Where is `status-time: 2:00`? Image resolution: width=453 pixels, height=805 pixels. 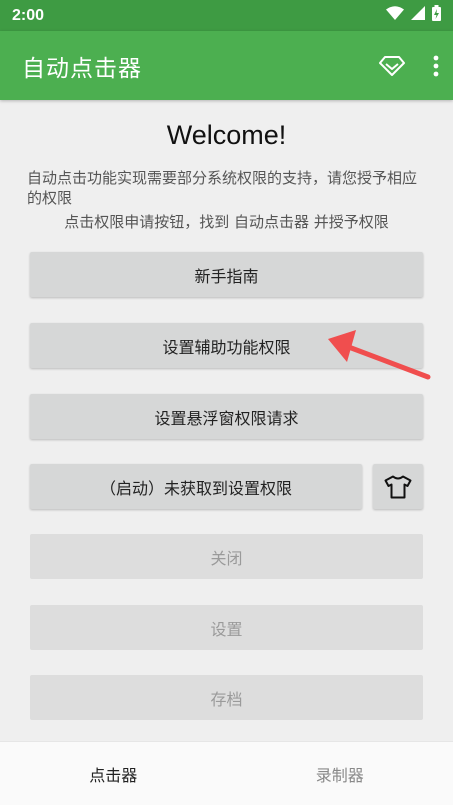
status-time: 2:00 is located at coordinates (28, 15).